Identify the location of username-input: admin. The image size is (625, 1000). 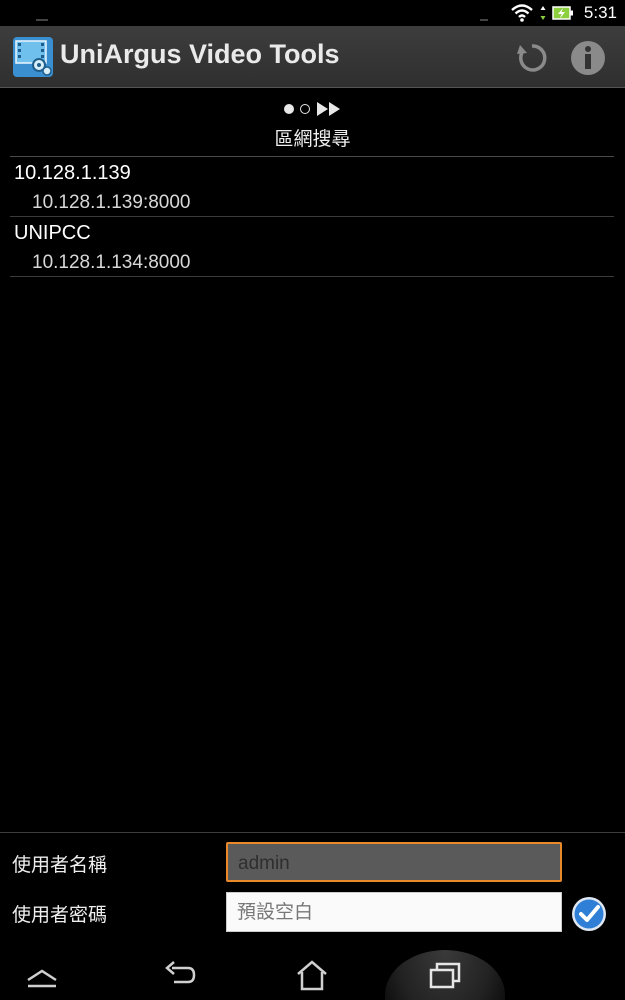
(394, 862).